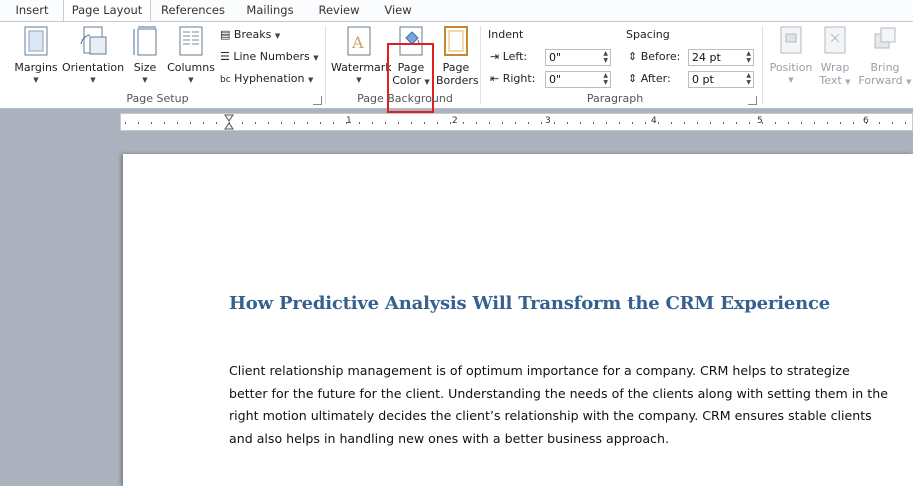  I want to click on position-button: Position ▼, so click(791, 56).